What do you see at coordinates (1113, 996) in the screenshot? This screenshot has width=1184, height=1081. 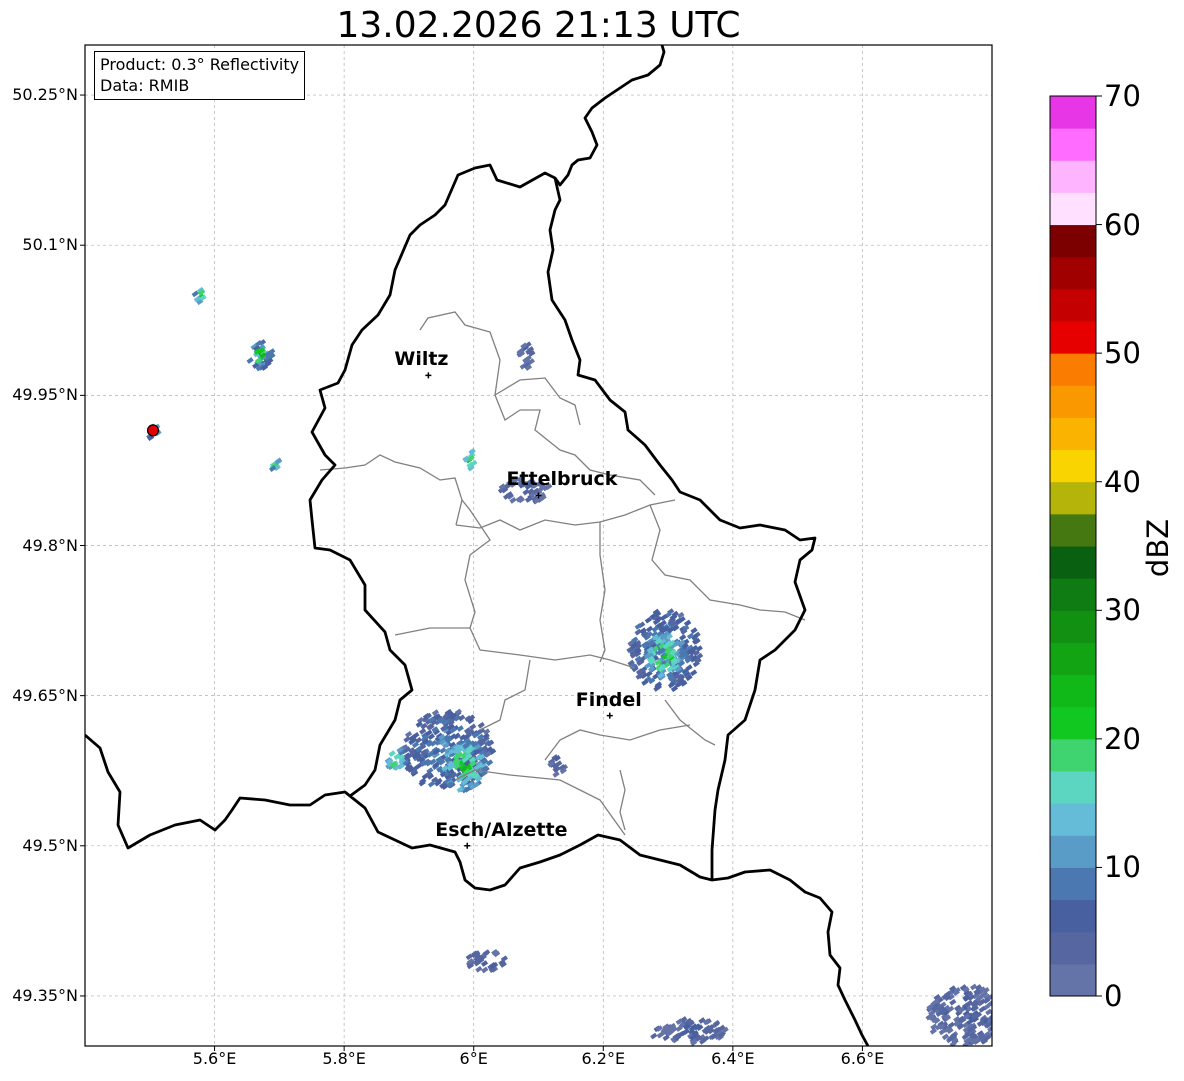 I see `colorbar-tick-label: 0` at bounding box center [1113, 996].